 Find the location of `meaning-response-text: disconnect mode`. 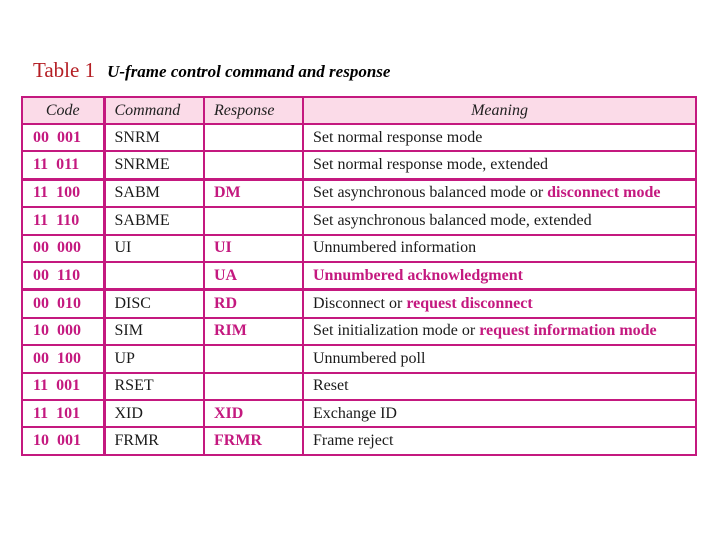

meaning-response-text: disconnect mode is located at coordinates (604, 193).